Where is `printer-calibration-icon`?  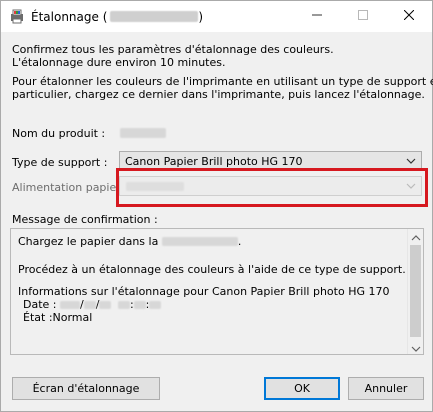 printer-calibration-icon is located at coordinates (17, 16).